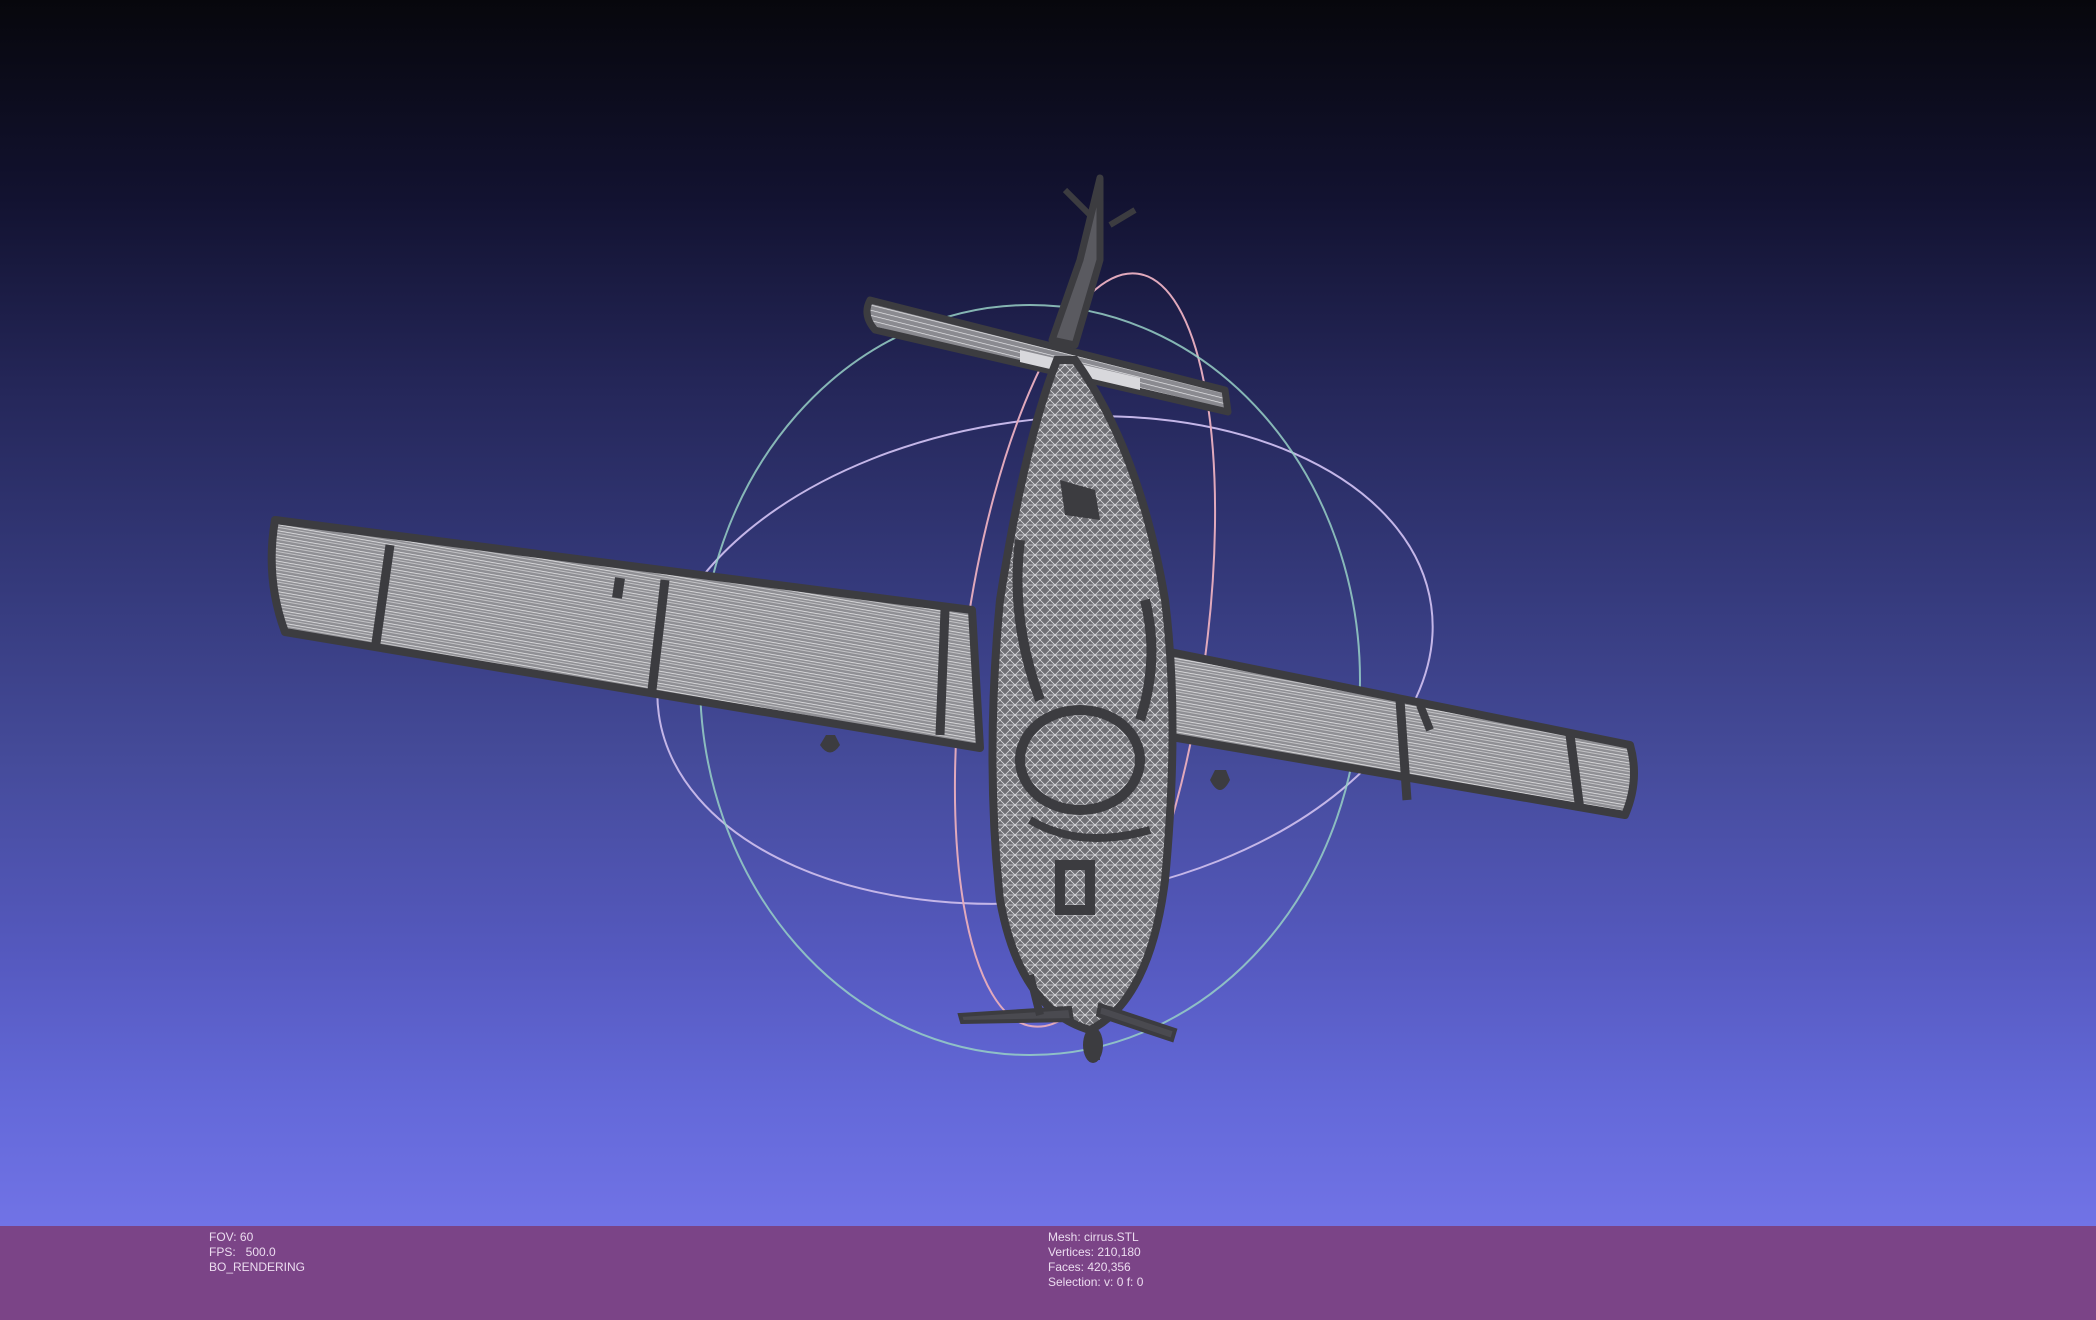  I want to click on mesh-name-label: Mesh: cirrus.STL, so click(1093, 1237).